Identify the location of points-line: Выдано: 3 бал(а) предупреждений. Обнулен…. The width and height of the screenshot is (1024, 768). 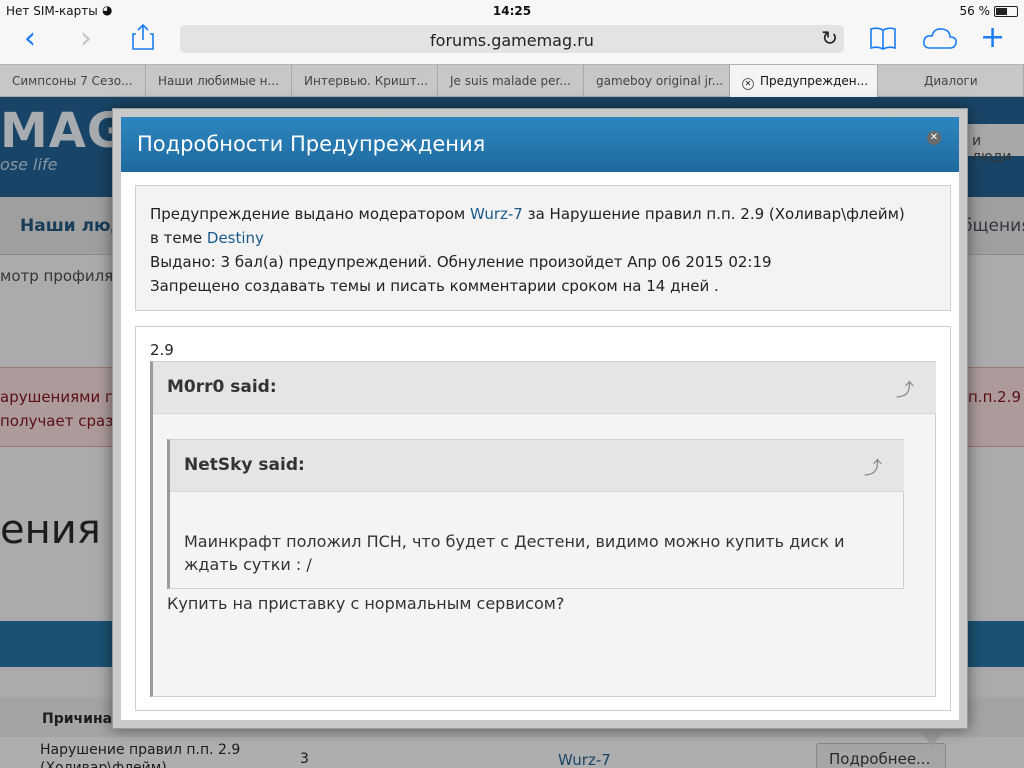
(461, 262).